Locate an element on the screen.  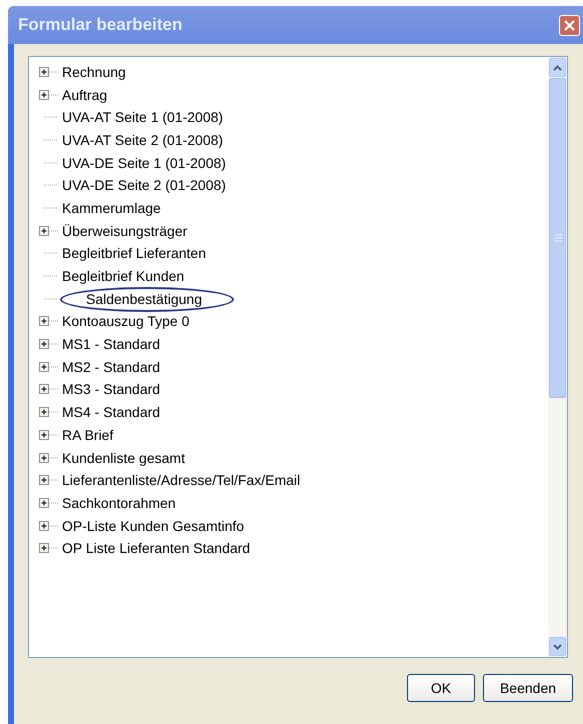
tree-item: UVA-DE Seite 2 (01-2008) is located at coordinates (144, 185).